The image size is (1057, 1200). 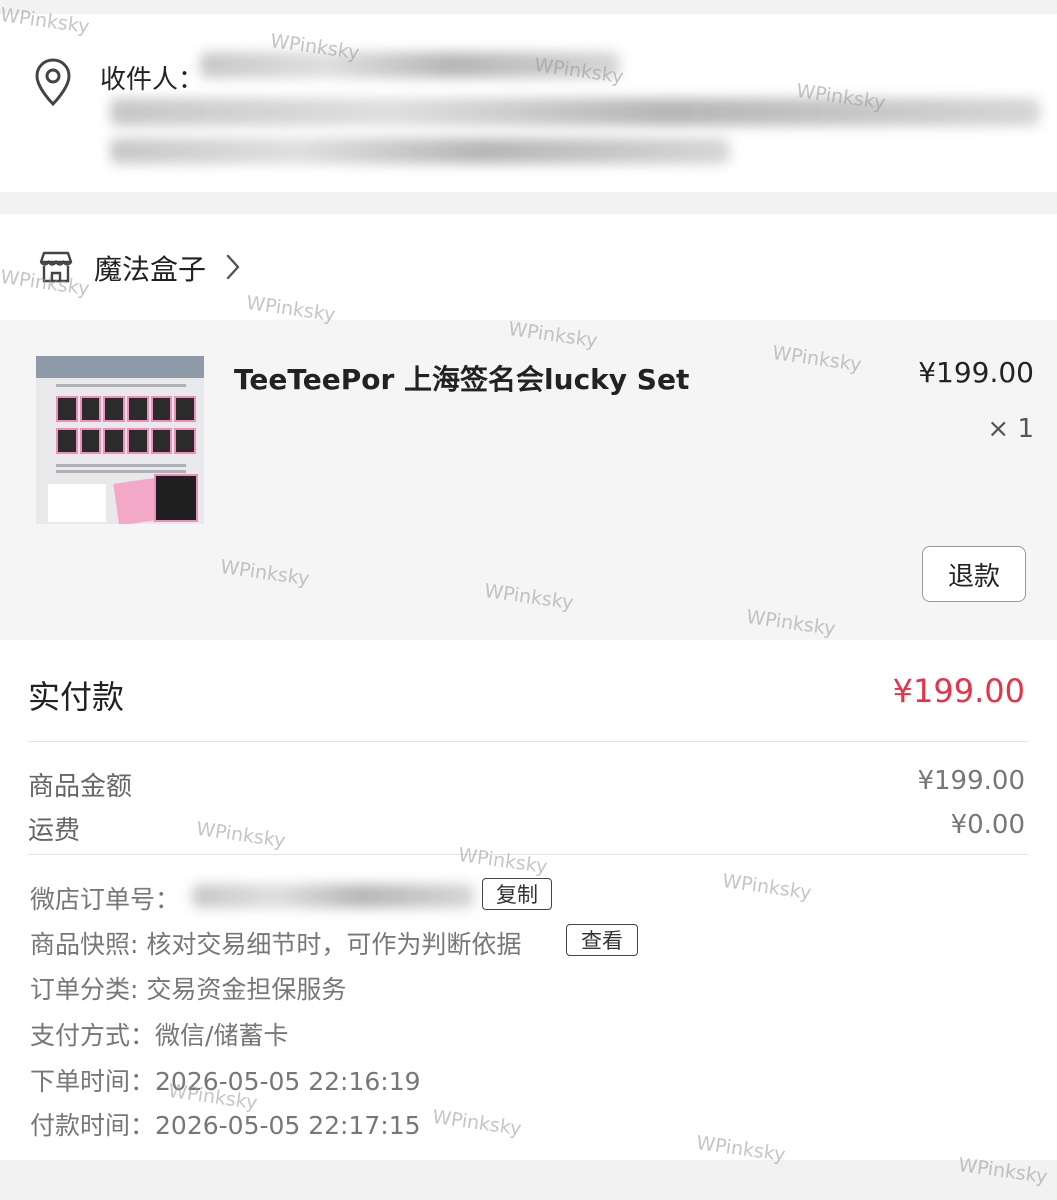 What do you see at coordinates (288, 1081) in the screenshot?
I see `order-time-value: 2026-05-05 22:16:19` at bounding box center [288, 1081].